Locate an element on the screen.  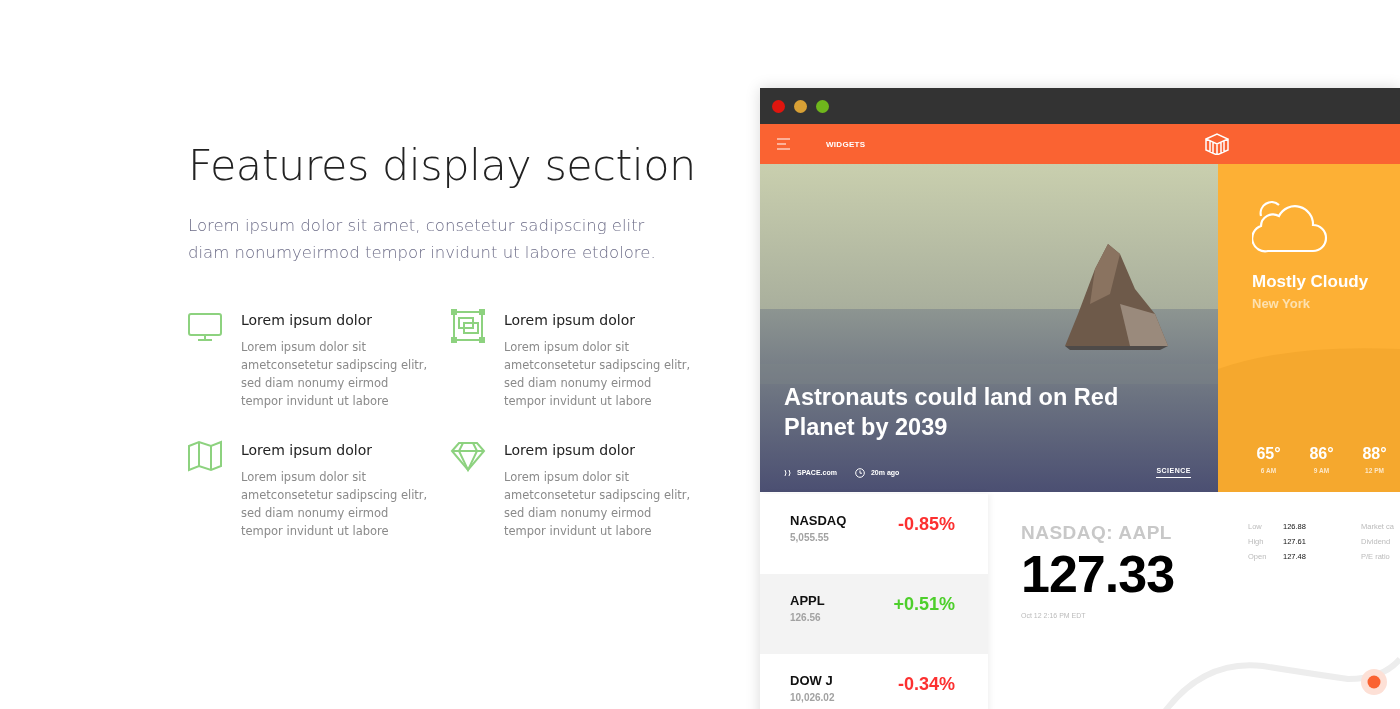
news-headline: Astronauts could land on Red Planet by 2039 is located at coordinates (974, 412).